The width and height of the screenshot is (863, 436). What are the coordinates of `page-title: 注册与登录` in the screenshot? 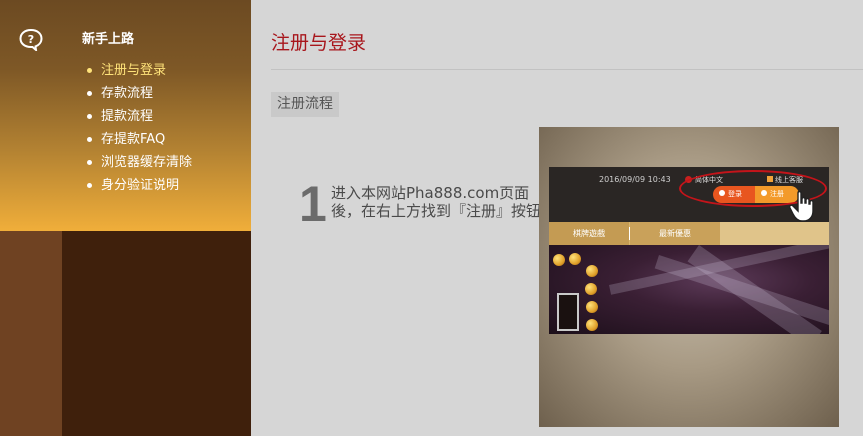 It's located at (319, 43).